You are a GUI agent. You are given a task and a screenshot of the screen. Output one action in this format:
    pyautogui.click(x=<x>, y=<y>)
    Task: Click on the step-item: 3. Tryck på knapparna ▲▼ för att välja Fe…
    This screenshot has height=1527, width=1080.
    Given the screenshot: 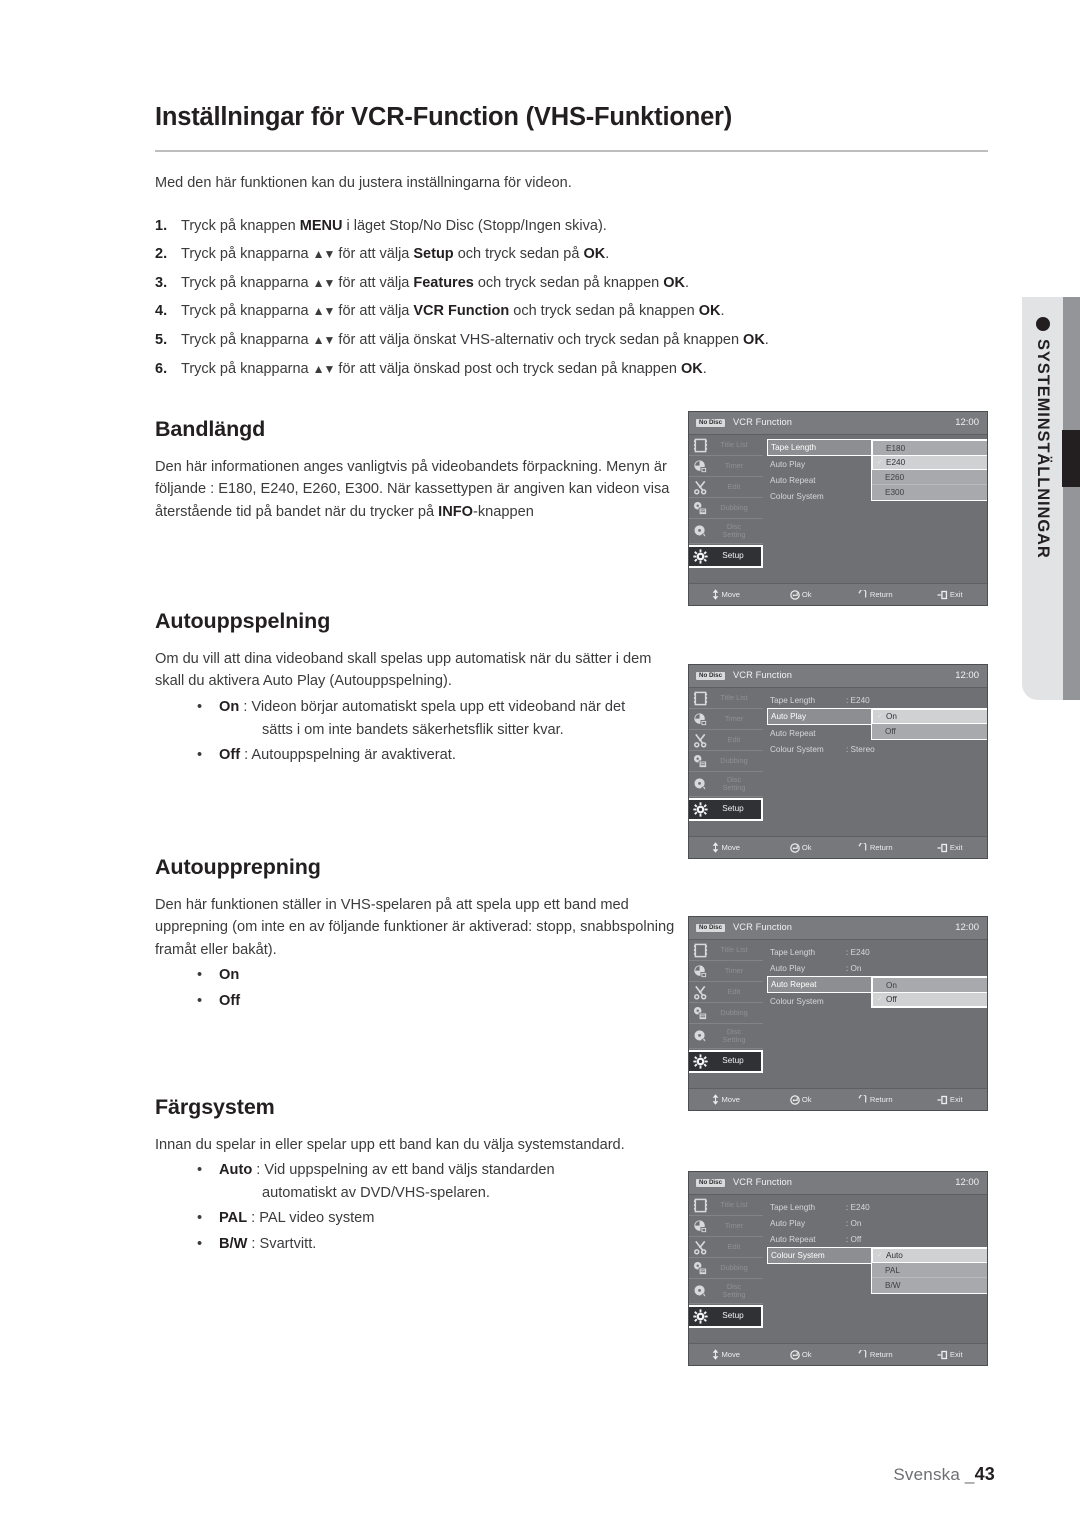 What is the action you would take?
    pyautogui.click(x=575, y=283)
    